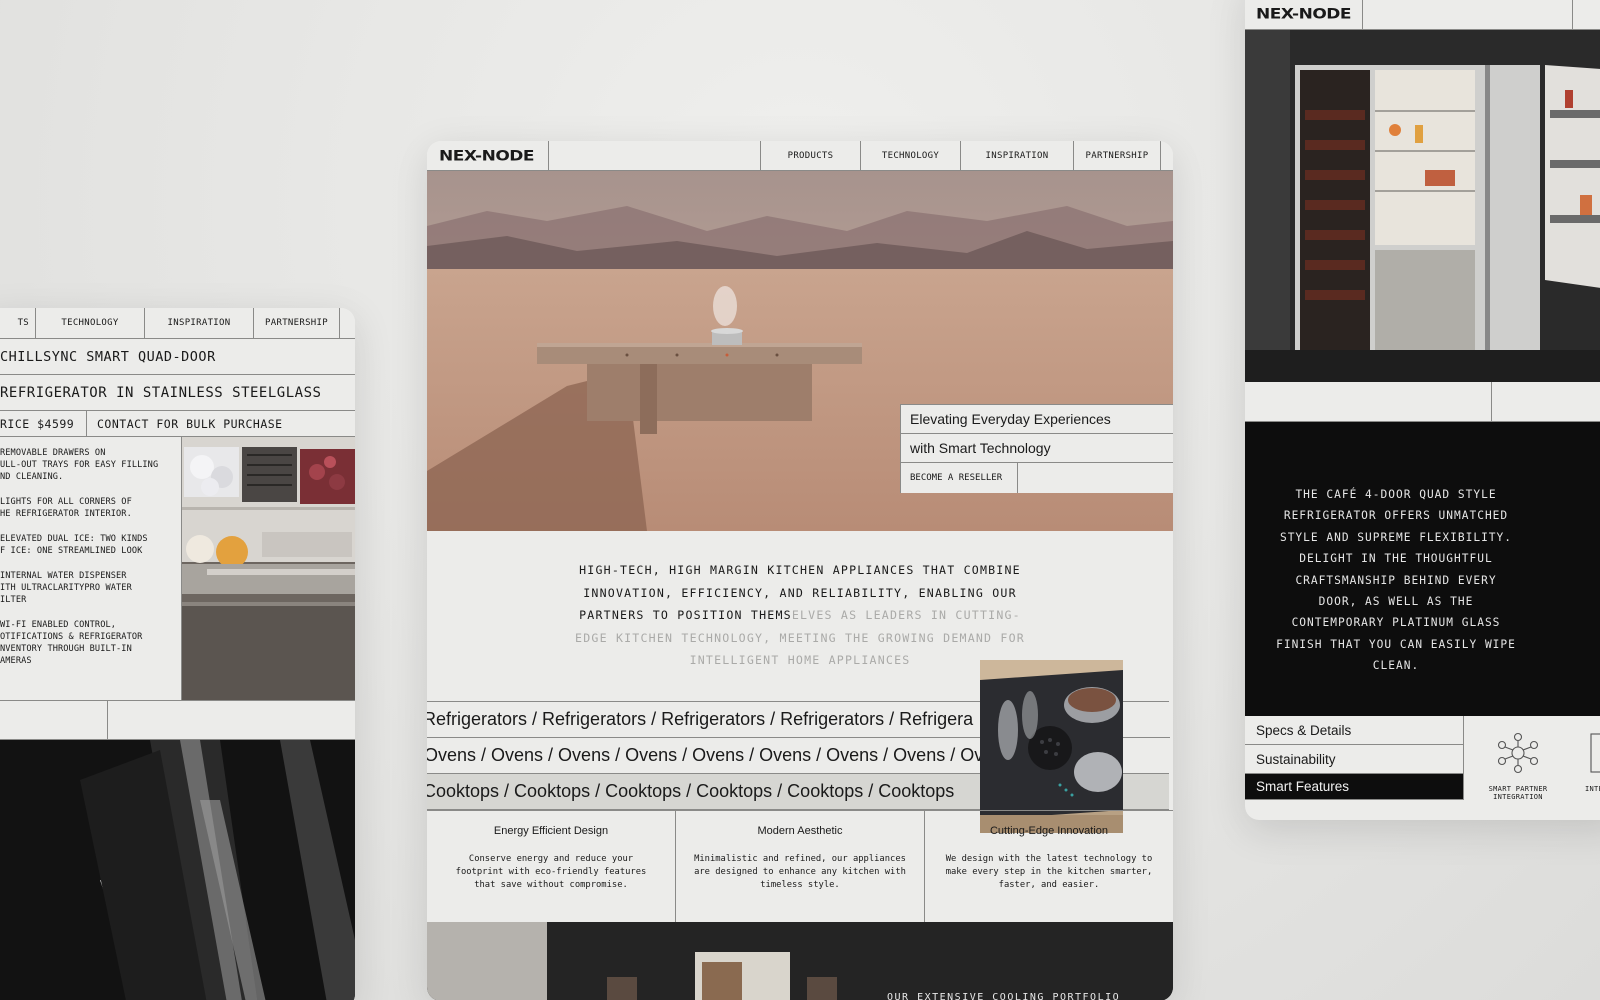  What do you see at coordinates (959, 478) in the screenshot?
I see `become-reseller-button: BECOME A RESELLER` at bounding box center [959, 478].